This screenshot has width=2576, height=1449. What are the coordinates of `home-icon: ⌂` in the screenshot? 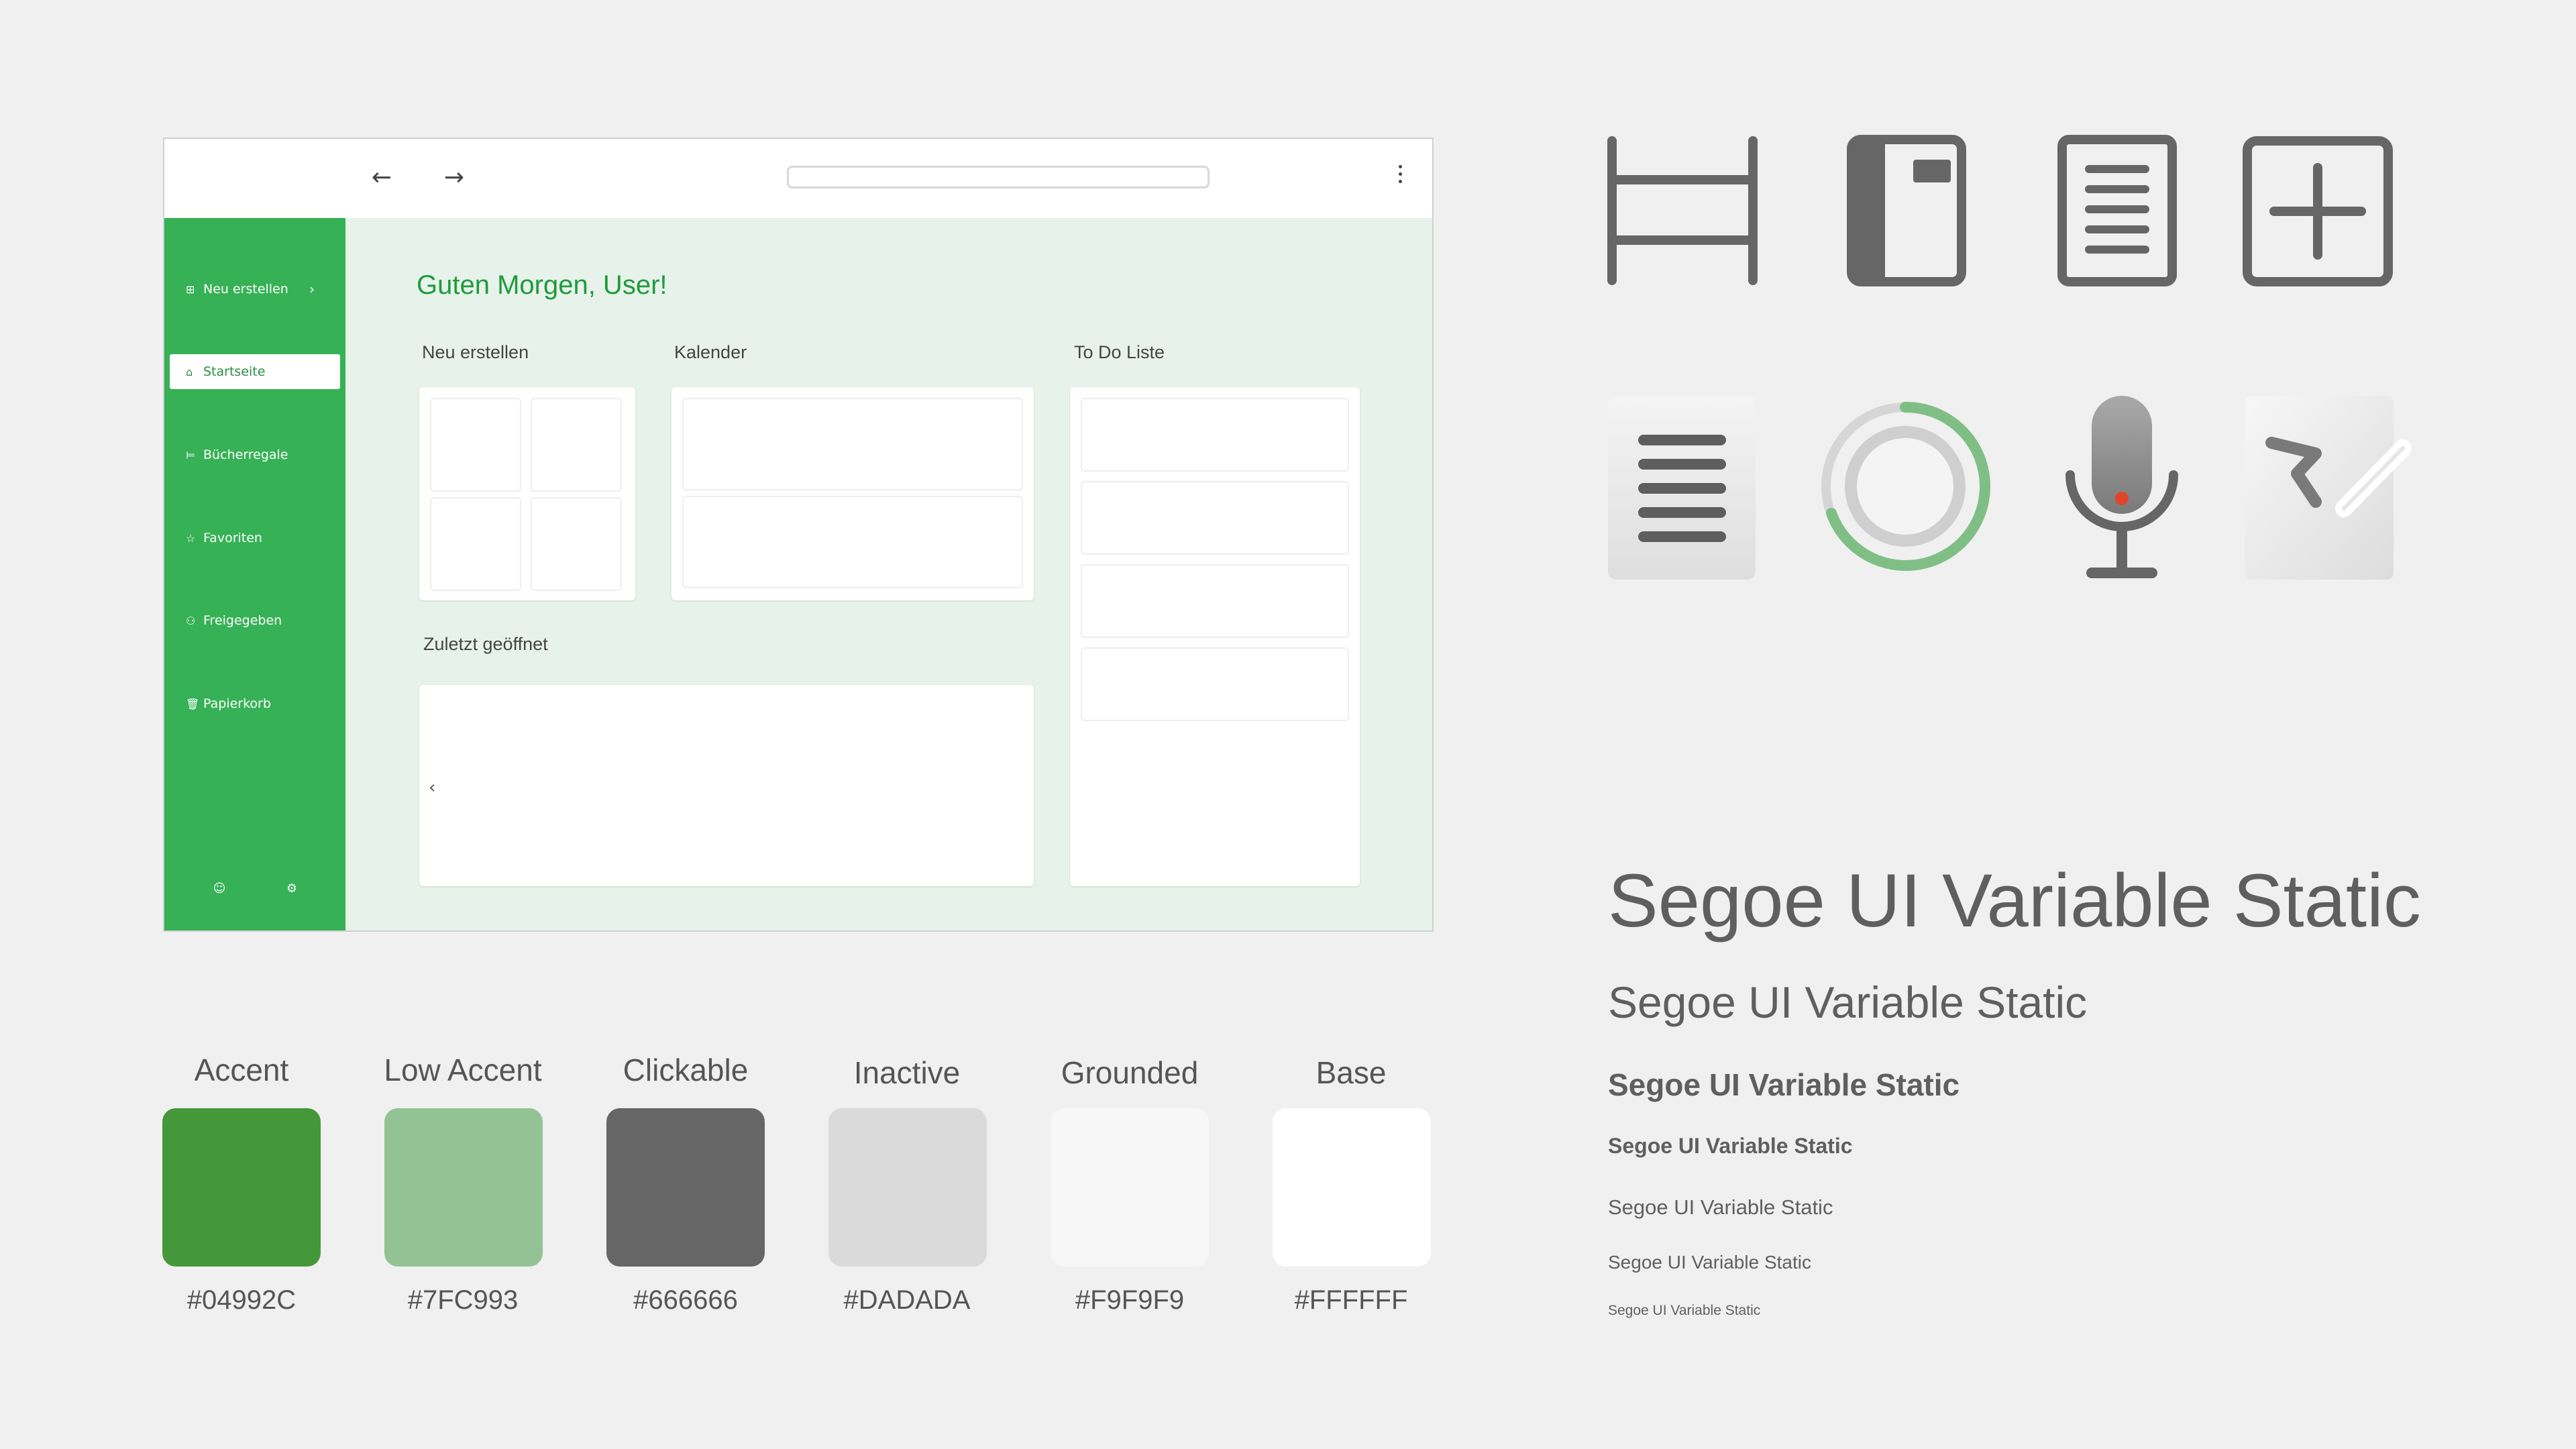 It's located at (189, 372).